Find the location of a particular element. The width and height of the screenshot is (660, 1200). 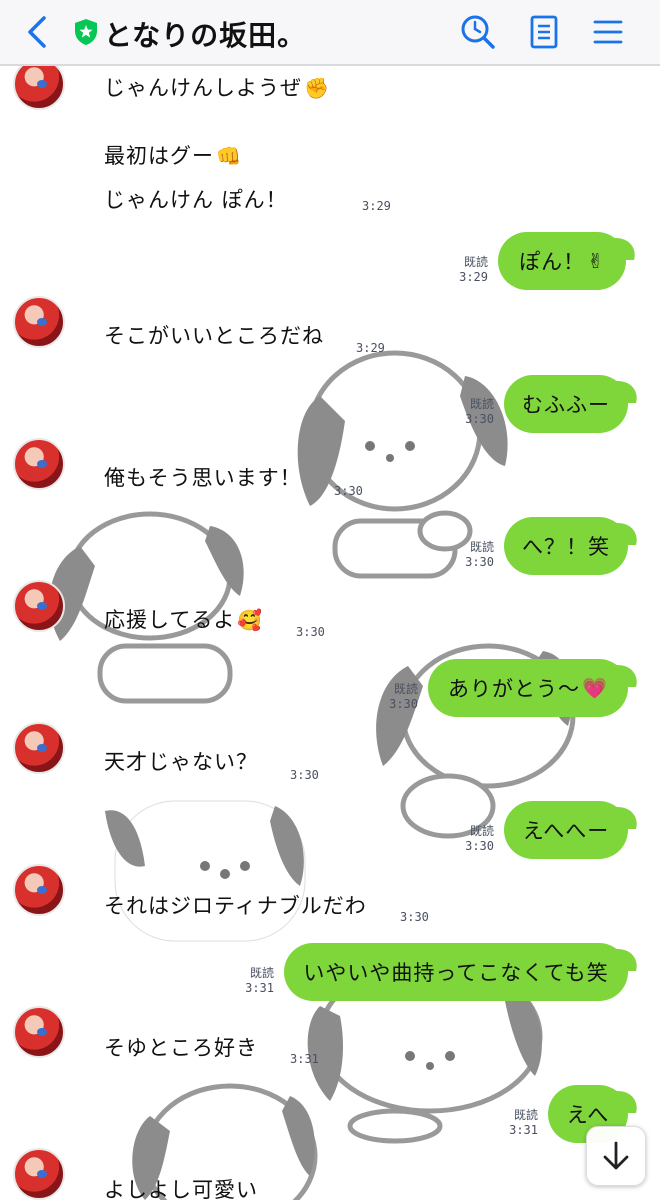

message-text: じゃんけん ぽん！ is located at coordinates (196, 200).